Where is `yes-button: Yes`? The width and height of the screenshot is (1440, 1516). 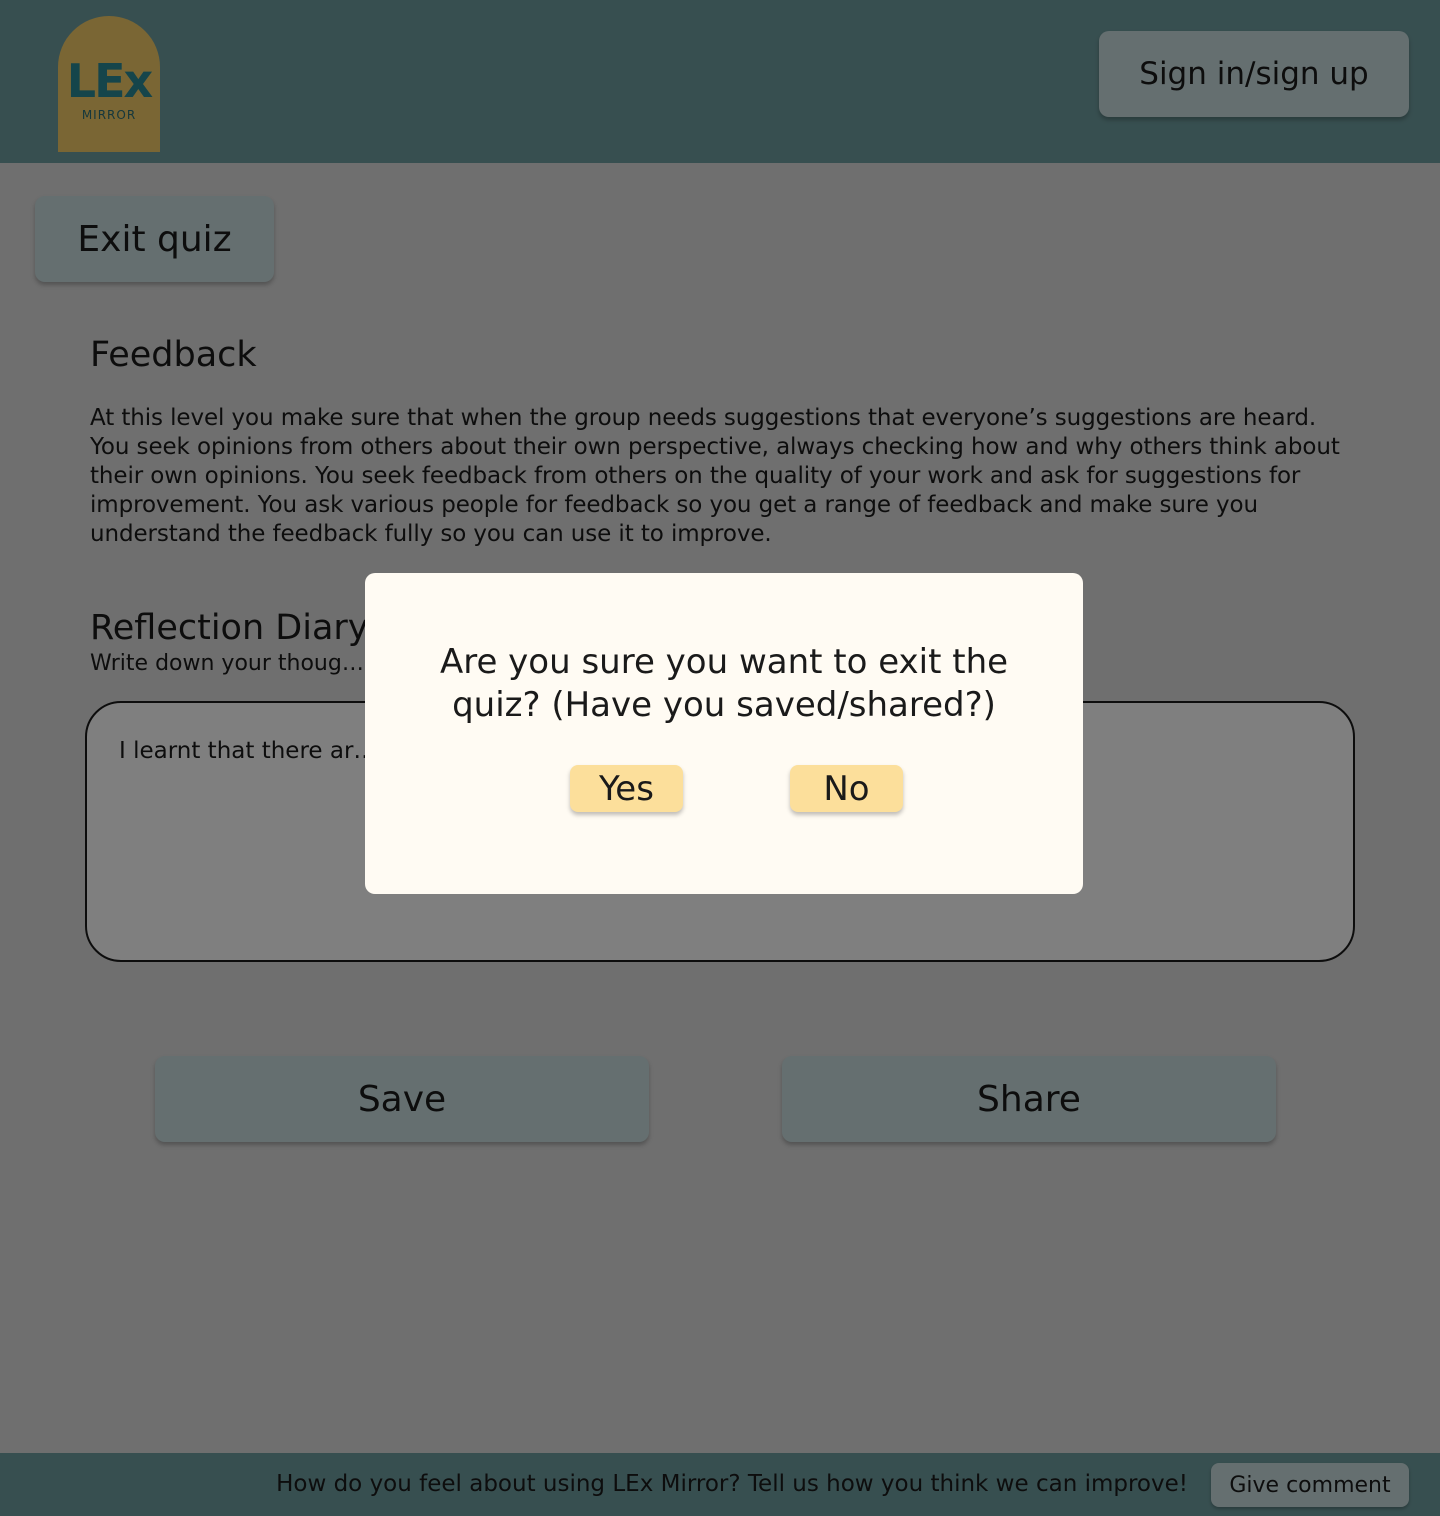
yes-button: Yes is located at coordinates (626, 788).